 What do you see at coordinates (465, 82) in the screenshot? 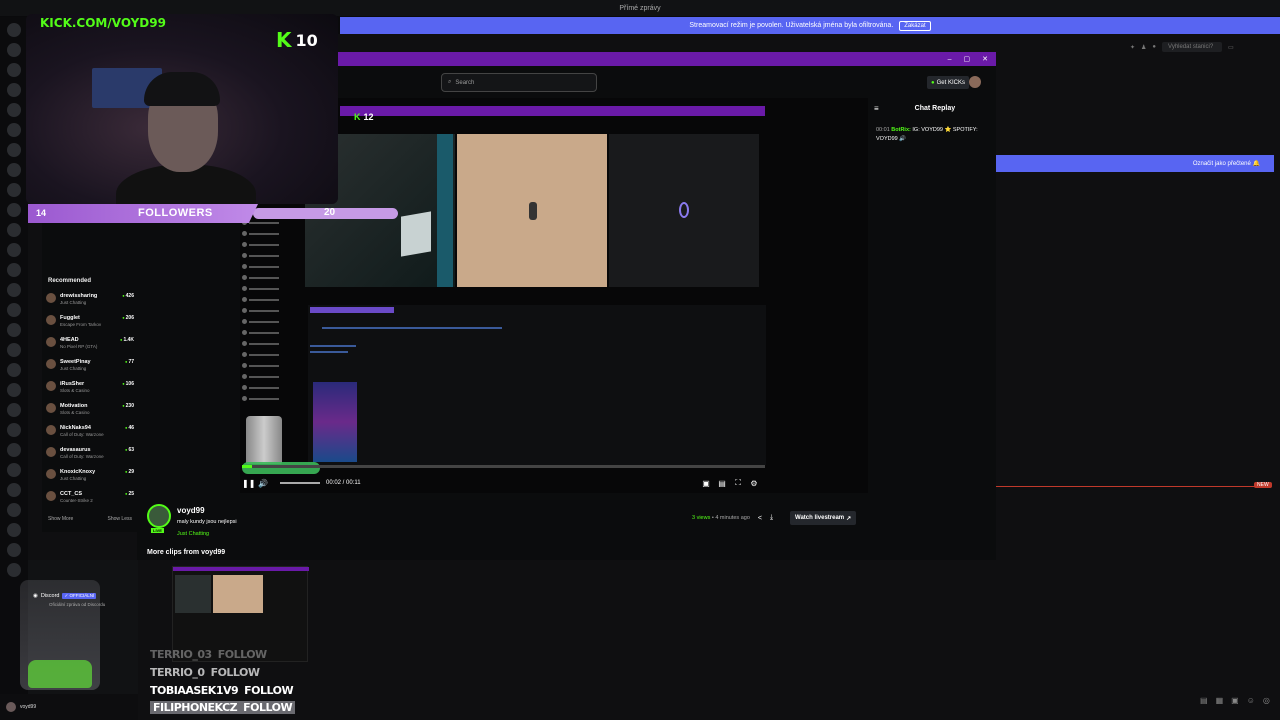
I see `kick-search-placeholder: Search` at bounding box center [465, 82].